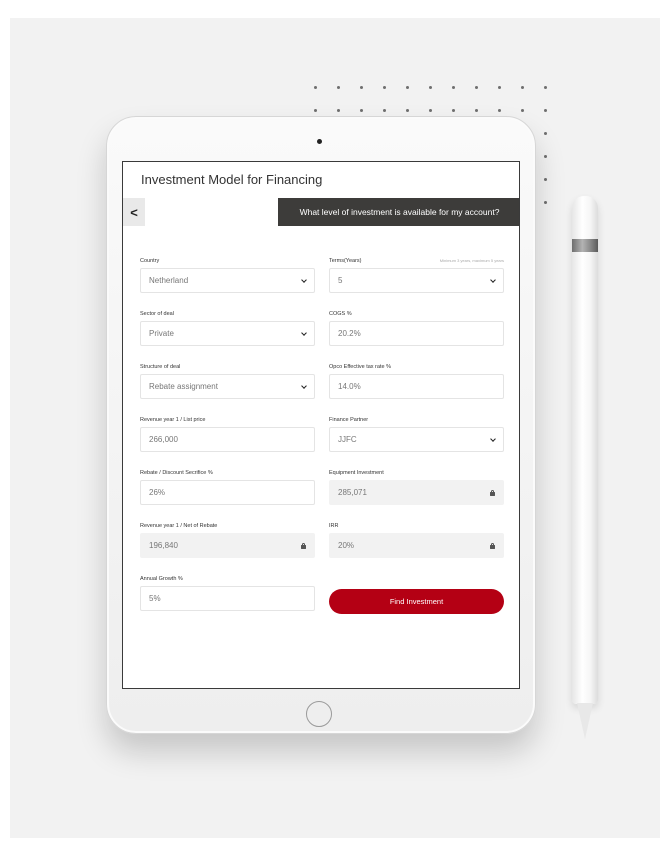  What do you see at coordinates (157, 314) in the screenshot?
I see `sector-label: Sector of deal` at bounding box center [157, 314].